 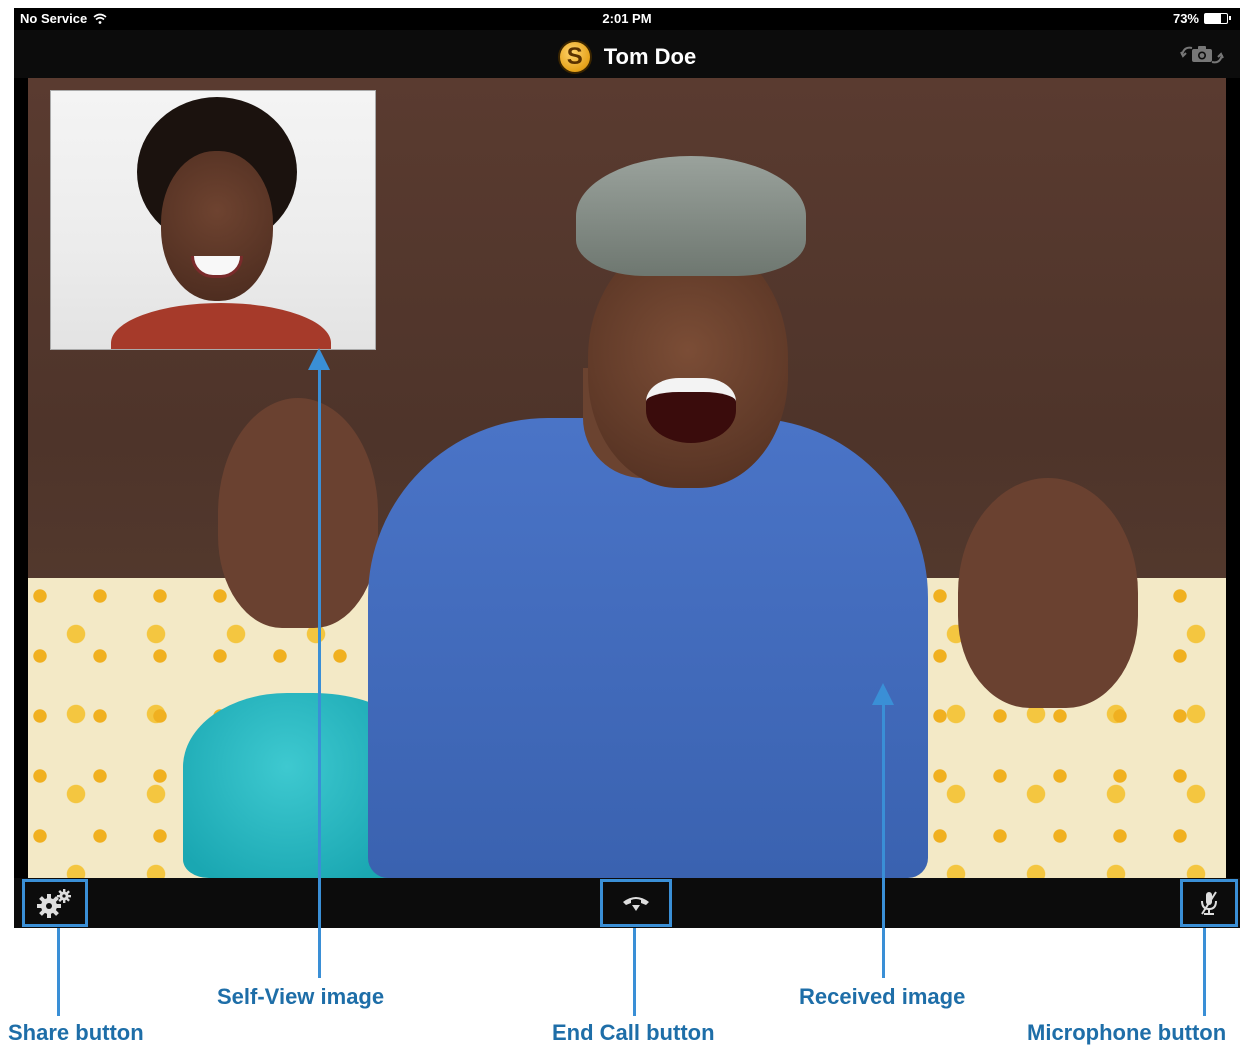 What do you see at coordinates (1127, 1032) in the screenshot?
I see `microphone-callout-label: Microphone button` at bounding box center [1127, 1032].